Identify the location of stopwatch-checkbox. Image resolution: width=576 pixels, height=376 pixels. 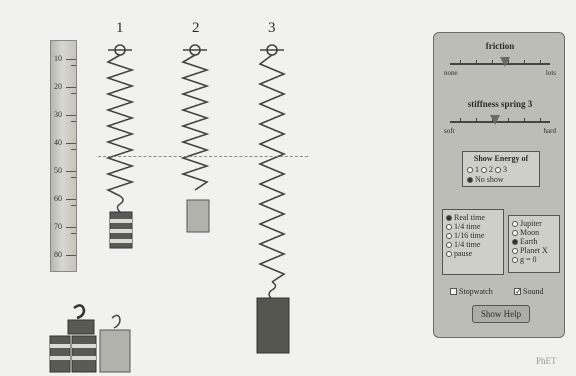
(453, 291).